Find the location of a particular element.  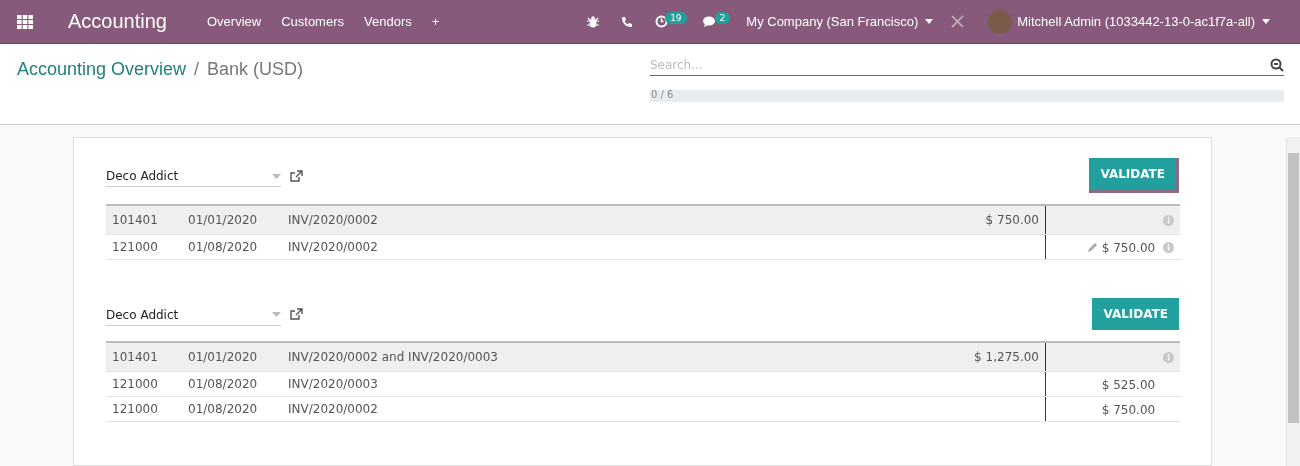

clock-icon is located at coordinates (662, 21).